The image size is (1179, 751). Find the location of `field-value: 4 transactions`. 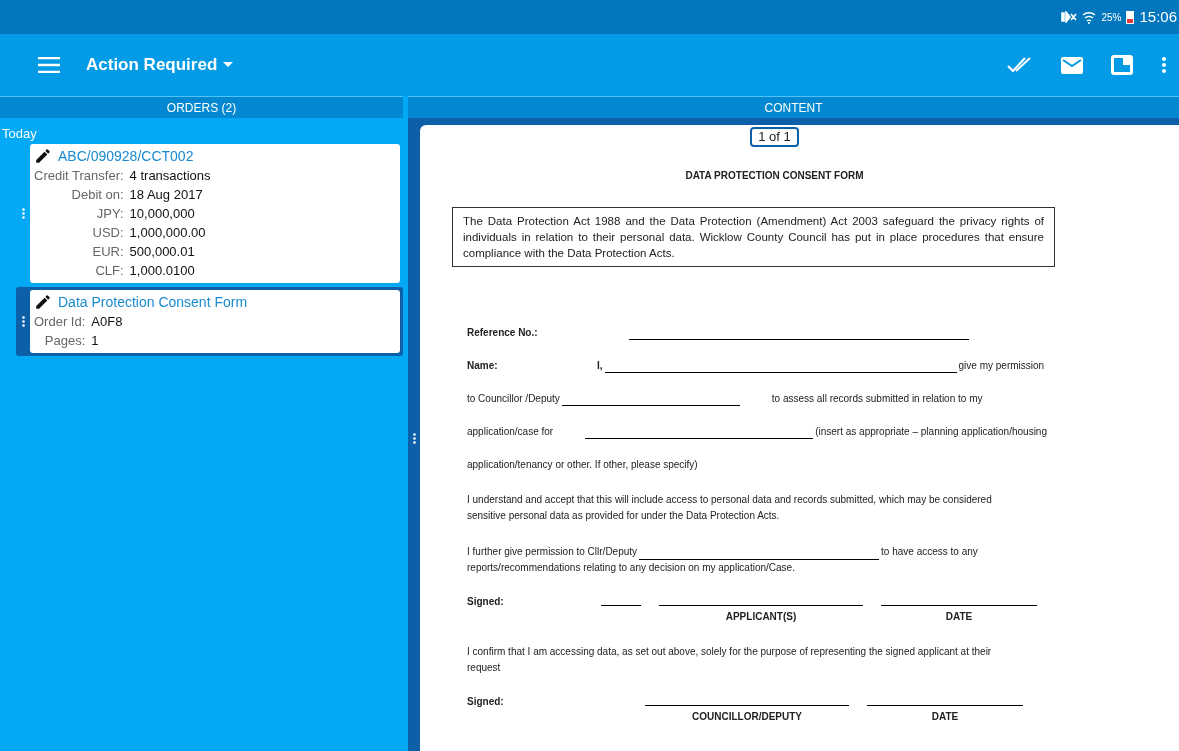

field-value: 4 transactions is located at coordinates (170, 175).